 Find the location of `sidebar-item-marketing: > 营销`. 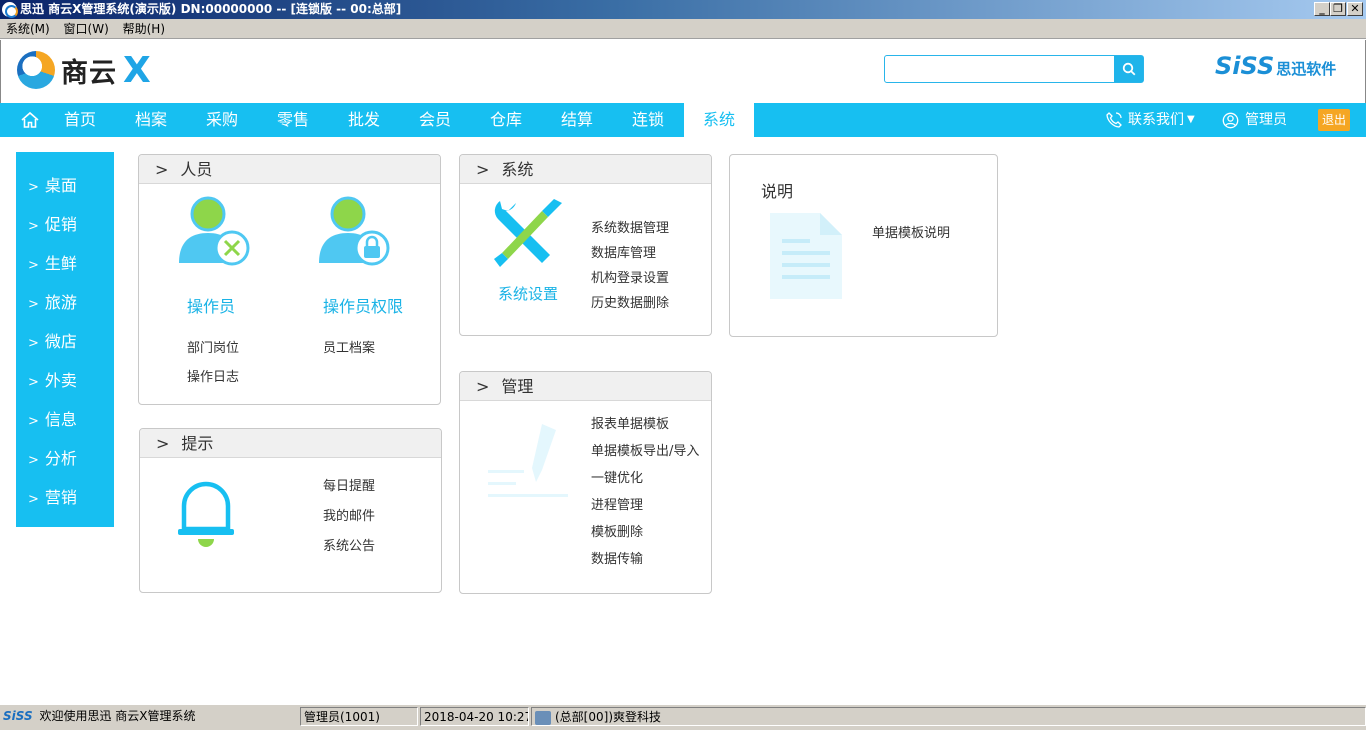

sidebar-item-marketing: > 营销 is located at coordinates (52, 498).